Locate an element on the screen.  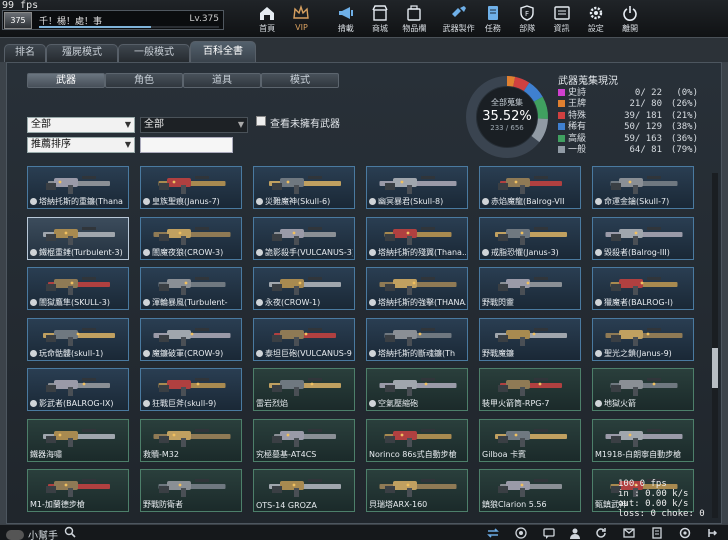
nav-info: 資訊 is located at coordinates (561, 19).